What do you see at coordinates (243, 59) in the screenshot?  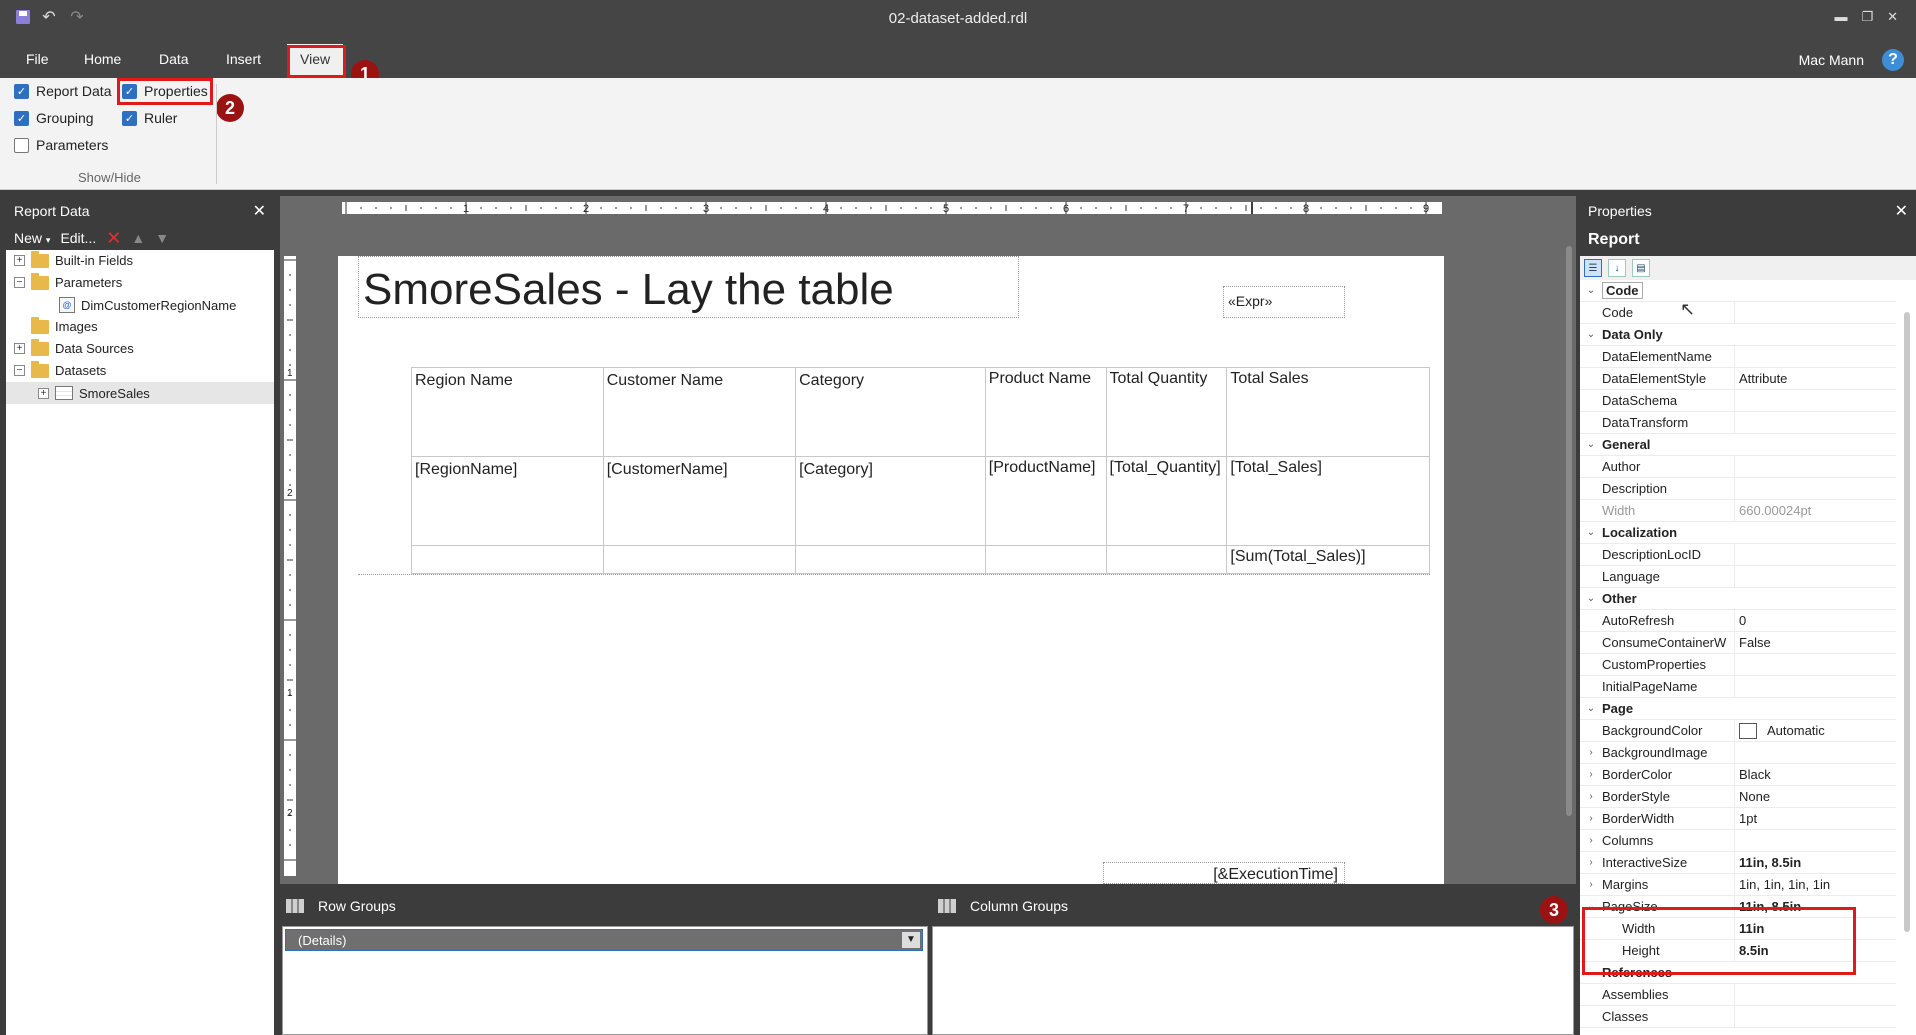 I see `menu-insert: Insert` at bounding box center [243, 59].